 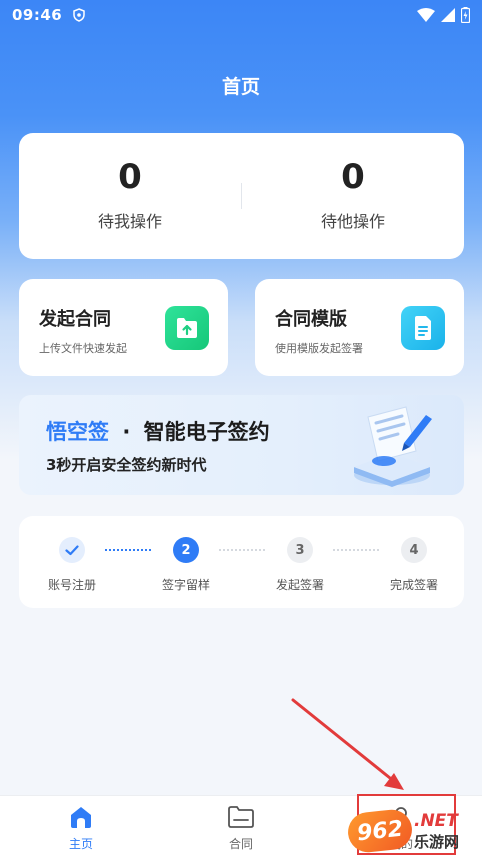 What do you see at coordinates (413, 585) in the screenshot?
I see `step-label: 完成签署` at bounding box center [413, 585].